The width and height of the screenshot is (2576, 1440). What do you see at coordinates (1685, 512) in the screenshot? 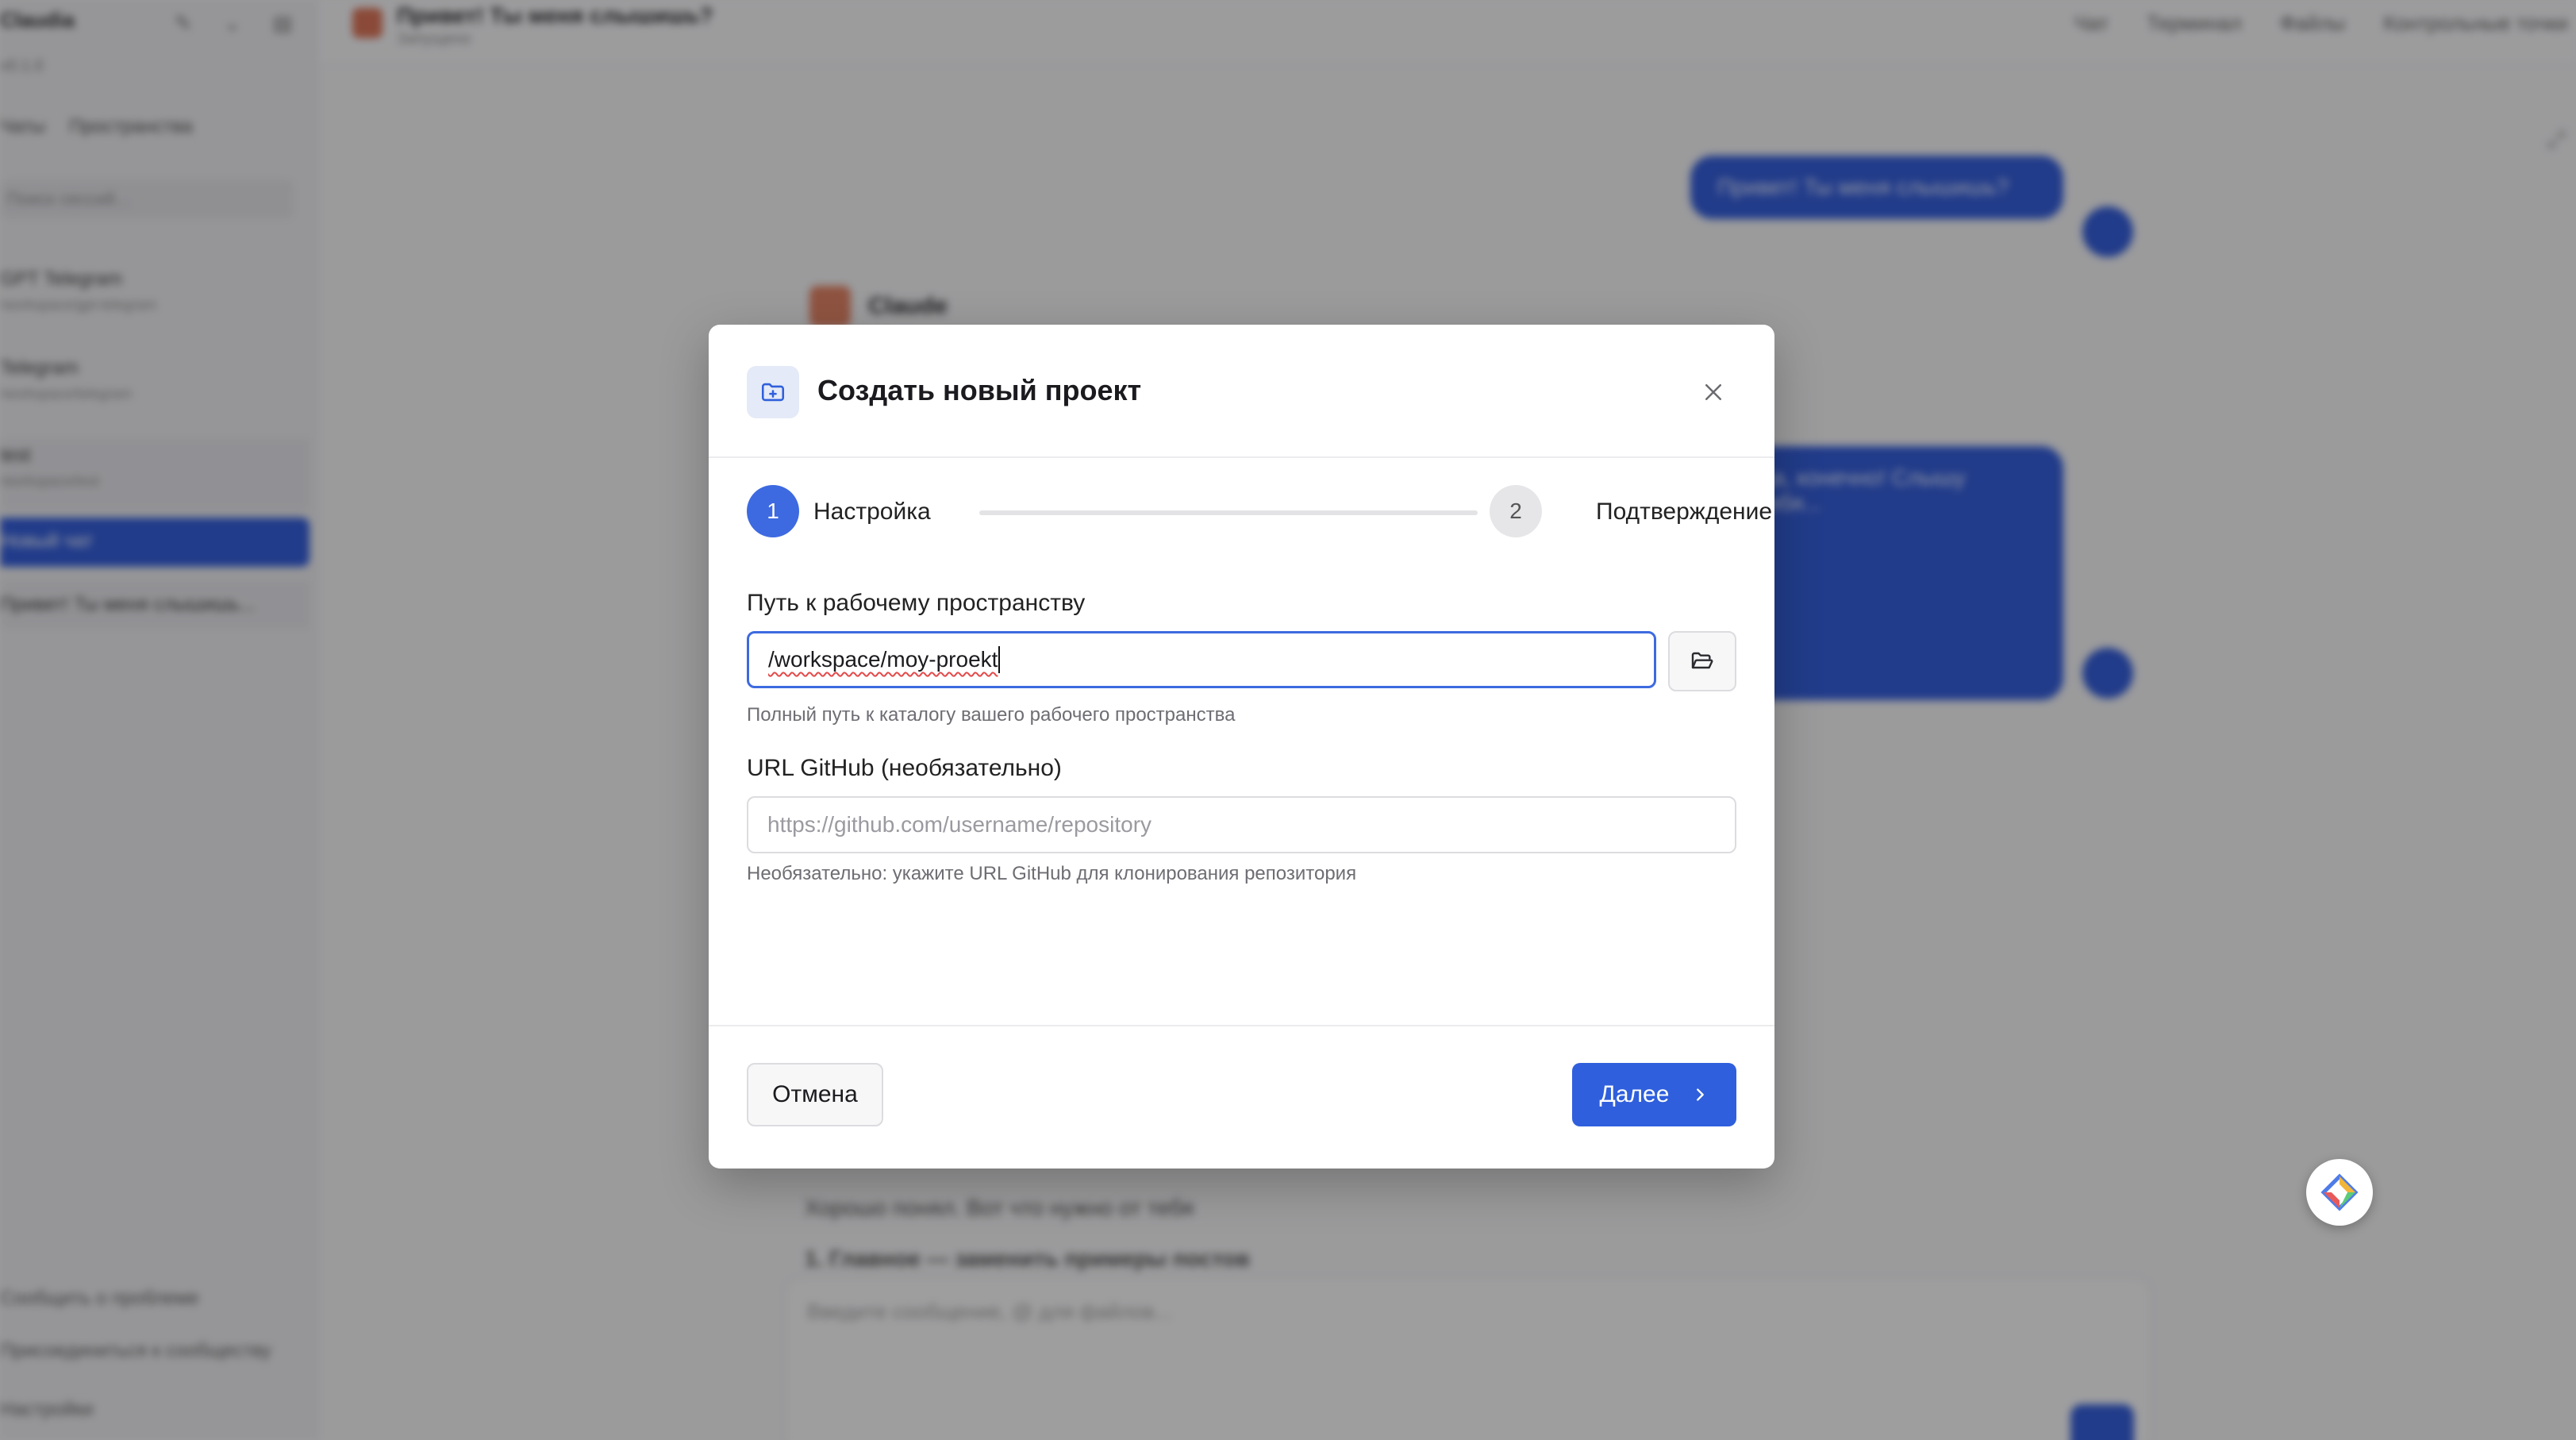
I see `step-2-label: Подтверждение` at bounding box center [1685, 512].